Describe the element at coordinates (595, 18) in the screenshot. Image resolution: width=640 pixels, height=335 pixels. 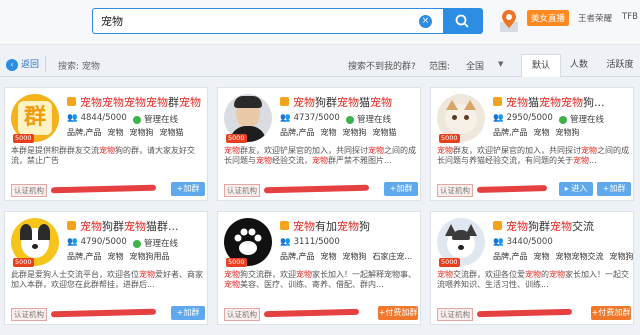
I see `game-link: 王者荣耀` at that location.